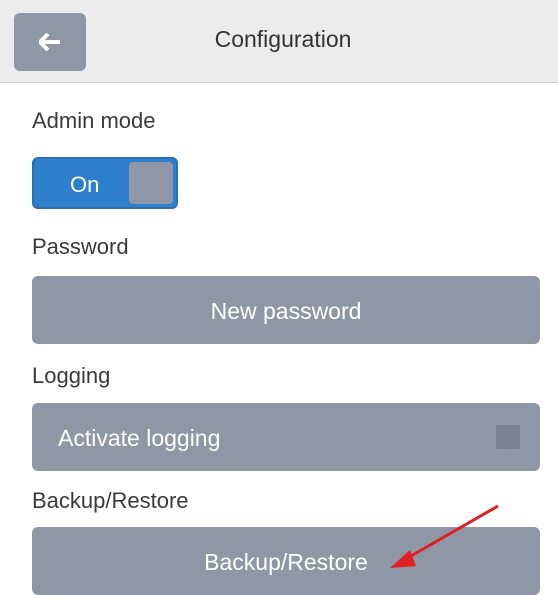 Image resolution: width=558 pixels, height=595 pixels. I want to click on activate-logging-button-label: Activate logging, so click(139, 438).